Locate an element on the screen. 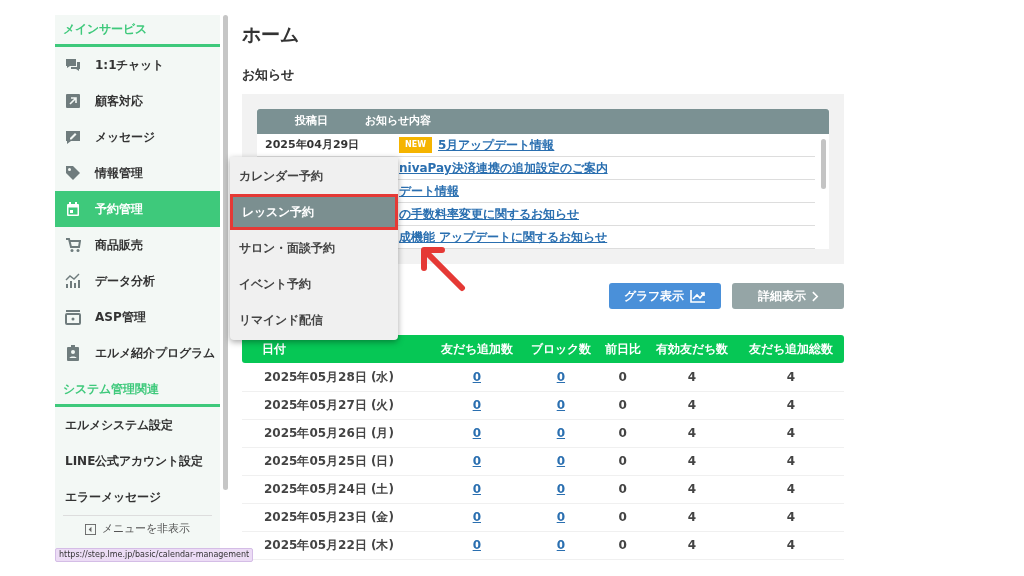  date-cell: 2025年05月23日 (金) is located at coordinates (337, 517).